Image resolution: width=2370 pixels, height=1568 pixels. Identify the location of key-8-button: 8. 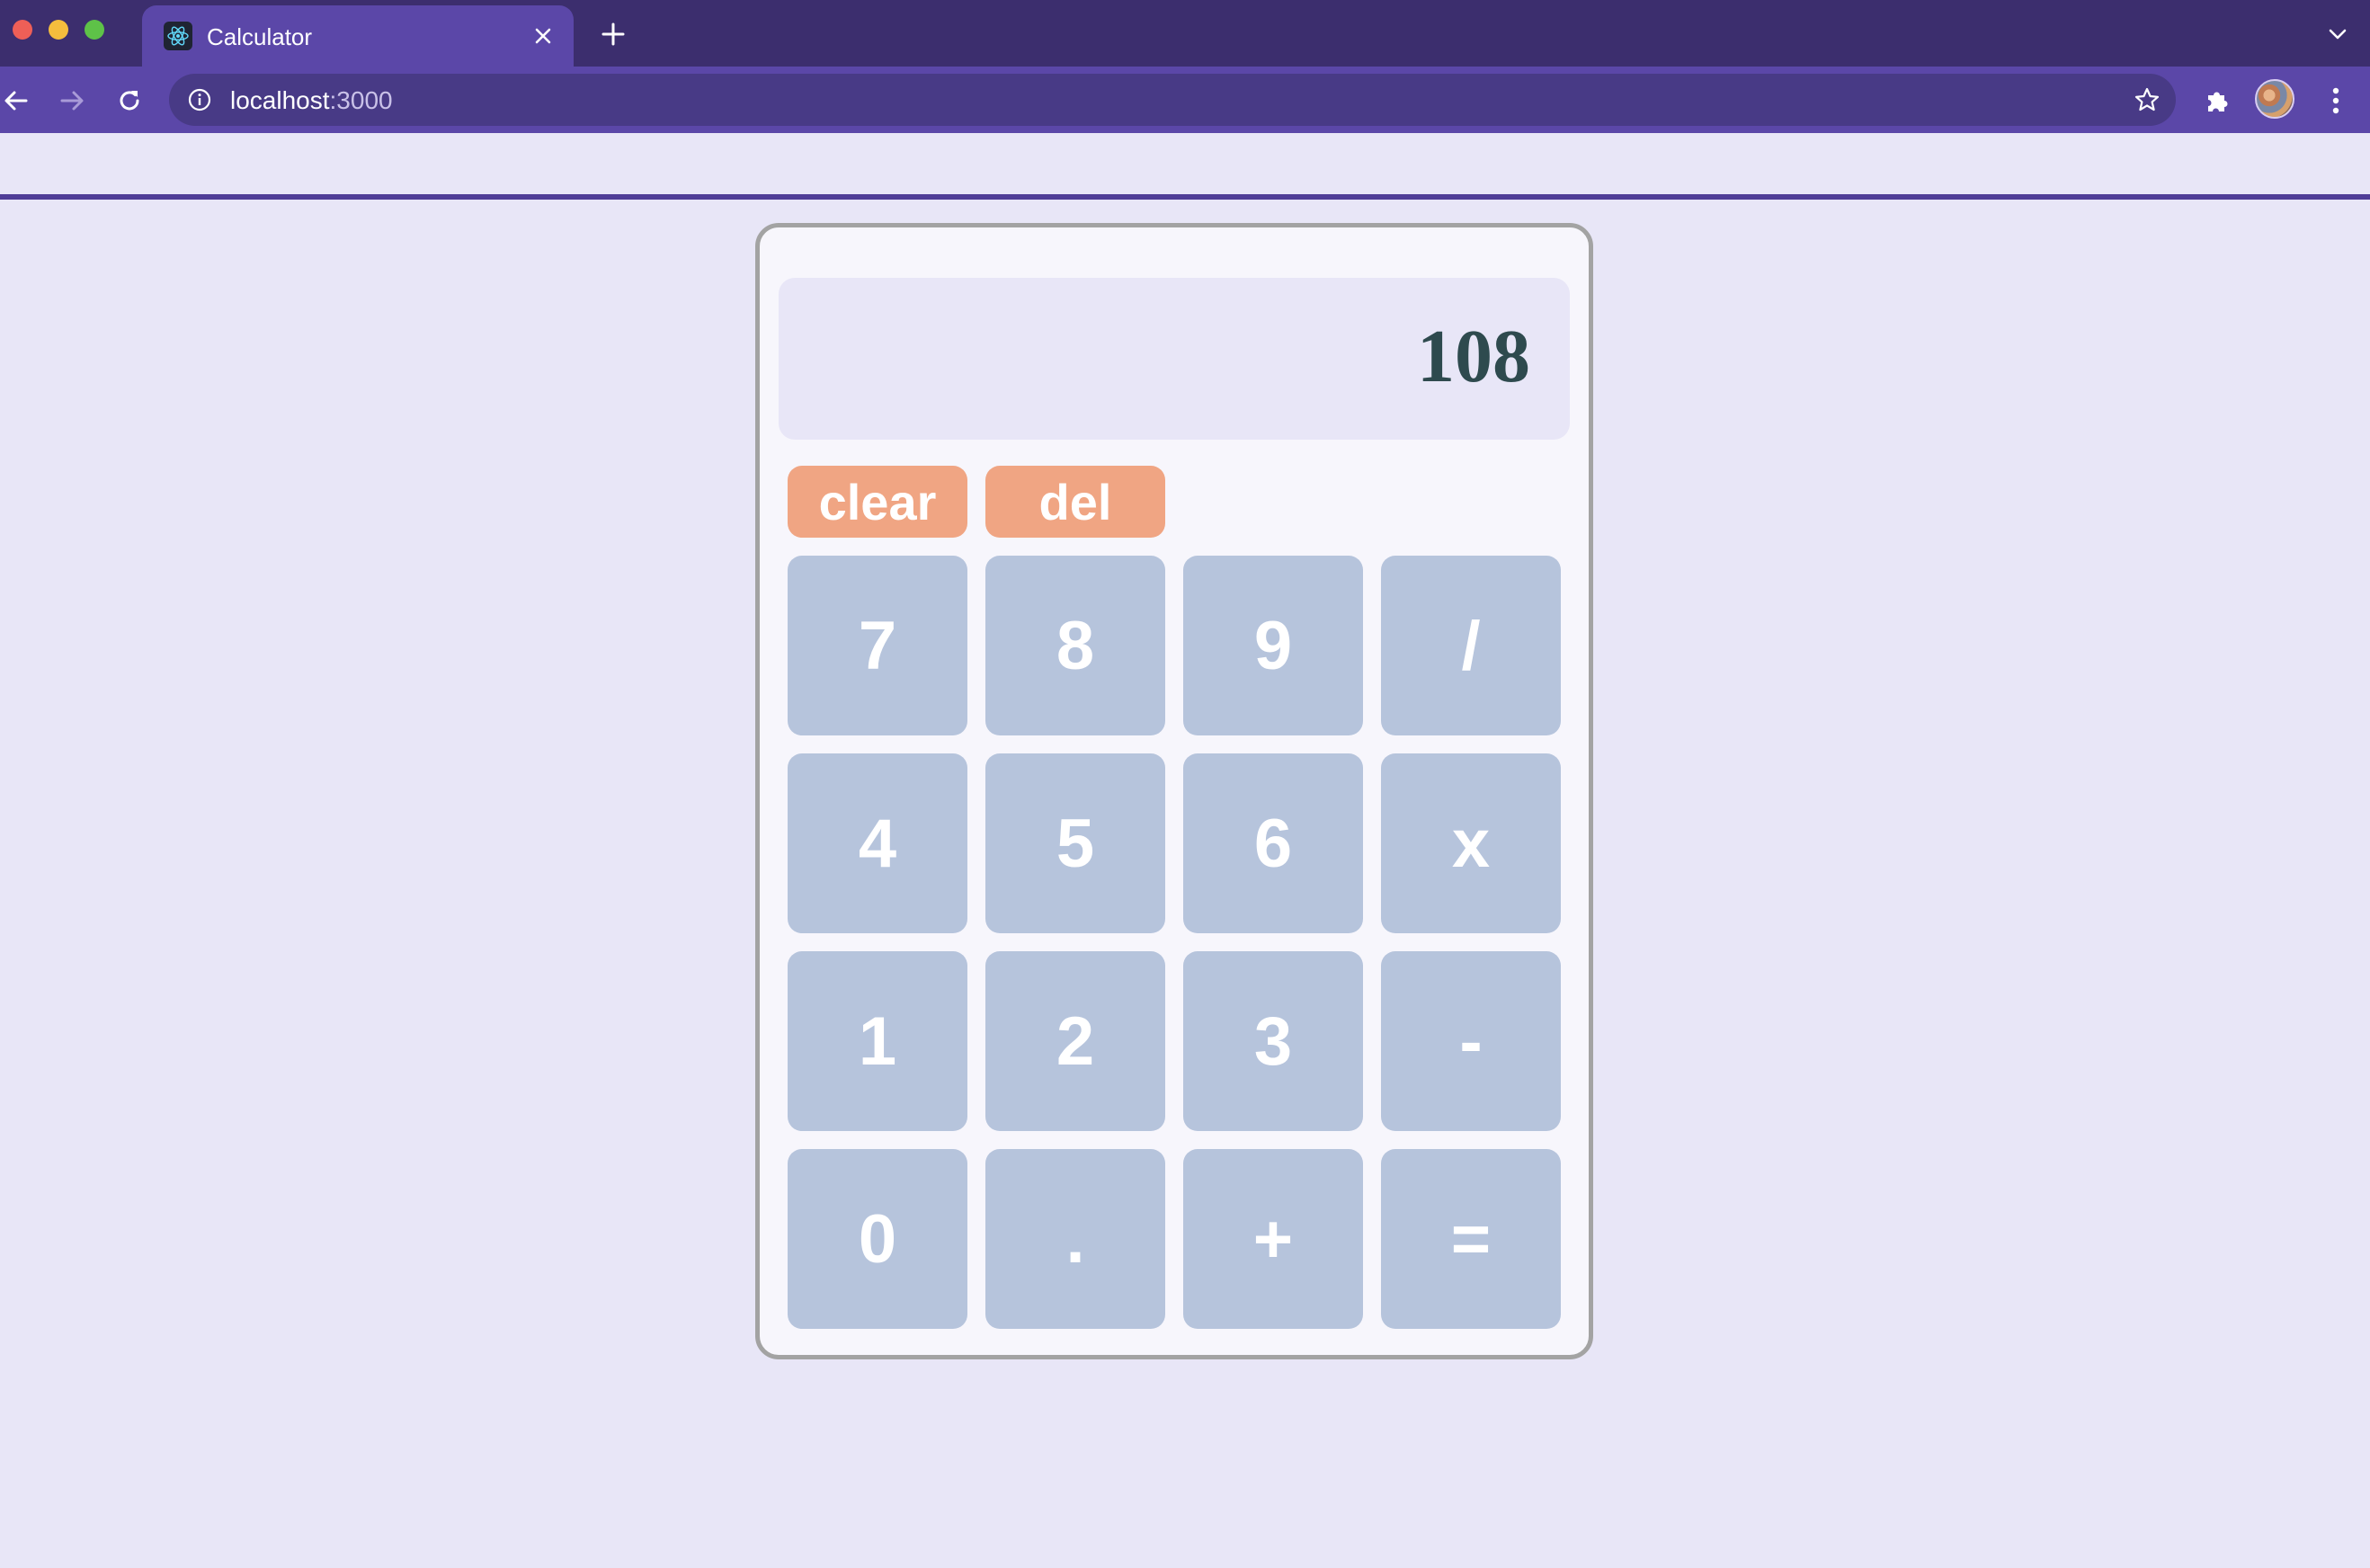
(1075, 645).